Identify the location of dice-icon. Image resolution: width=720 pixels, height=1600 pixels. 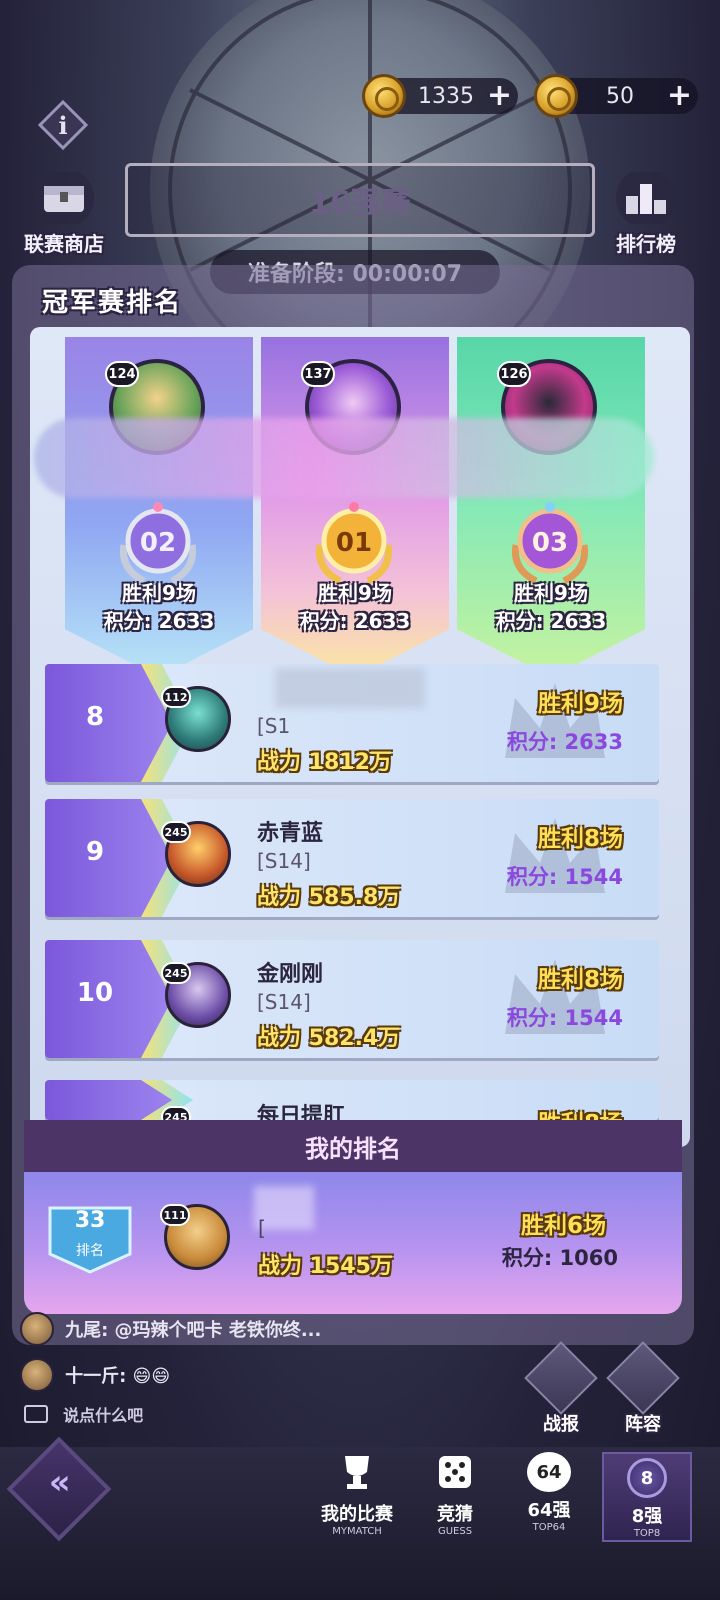
(455, 1472).